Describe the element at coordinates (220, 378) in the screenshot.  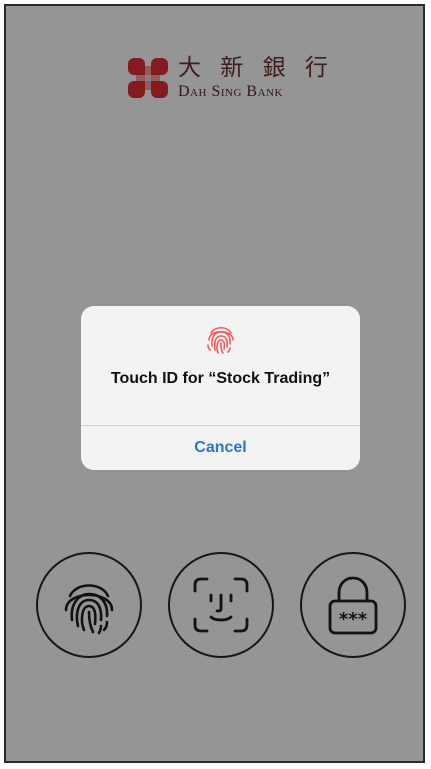
I see `dialog-title: Touch ID for “Stock Trading”` at that location.